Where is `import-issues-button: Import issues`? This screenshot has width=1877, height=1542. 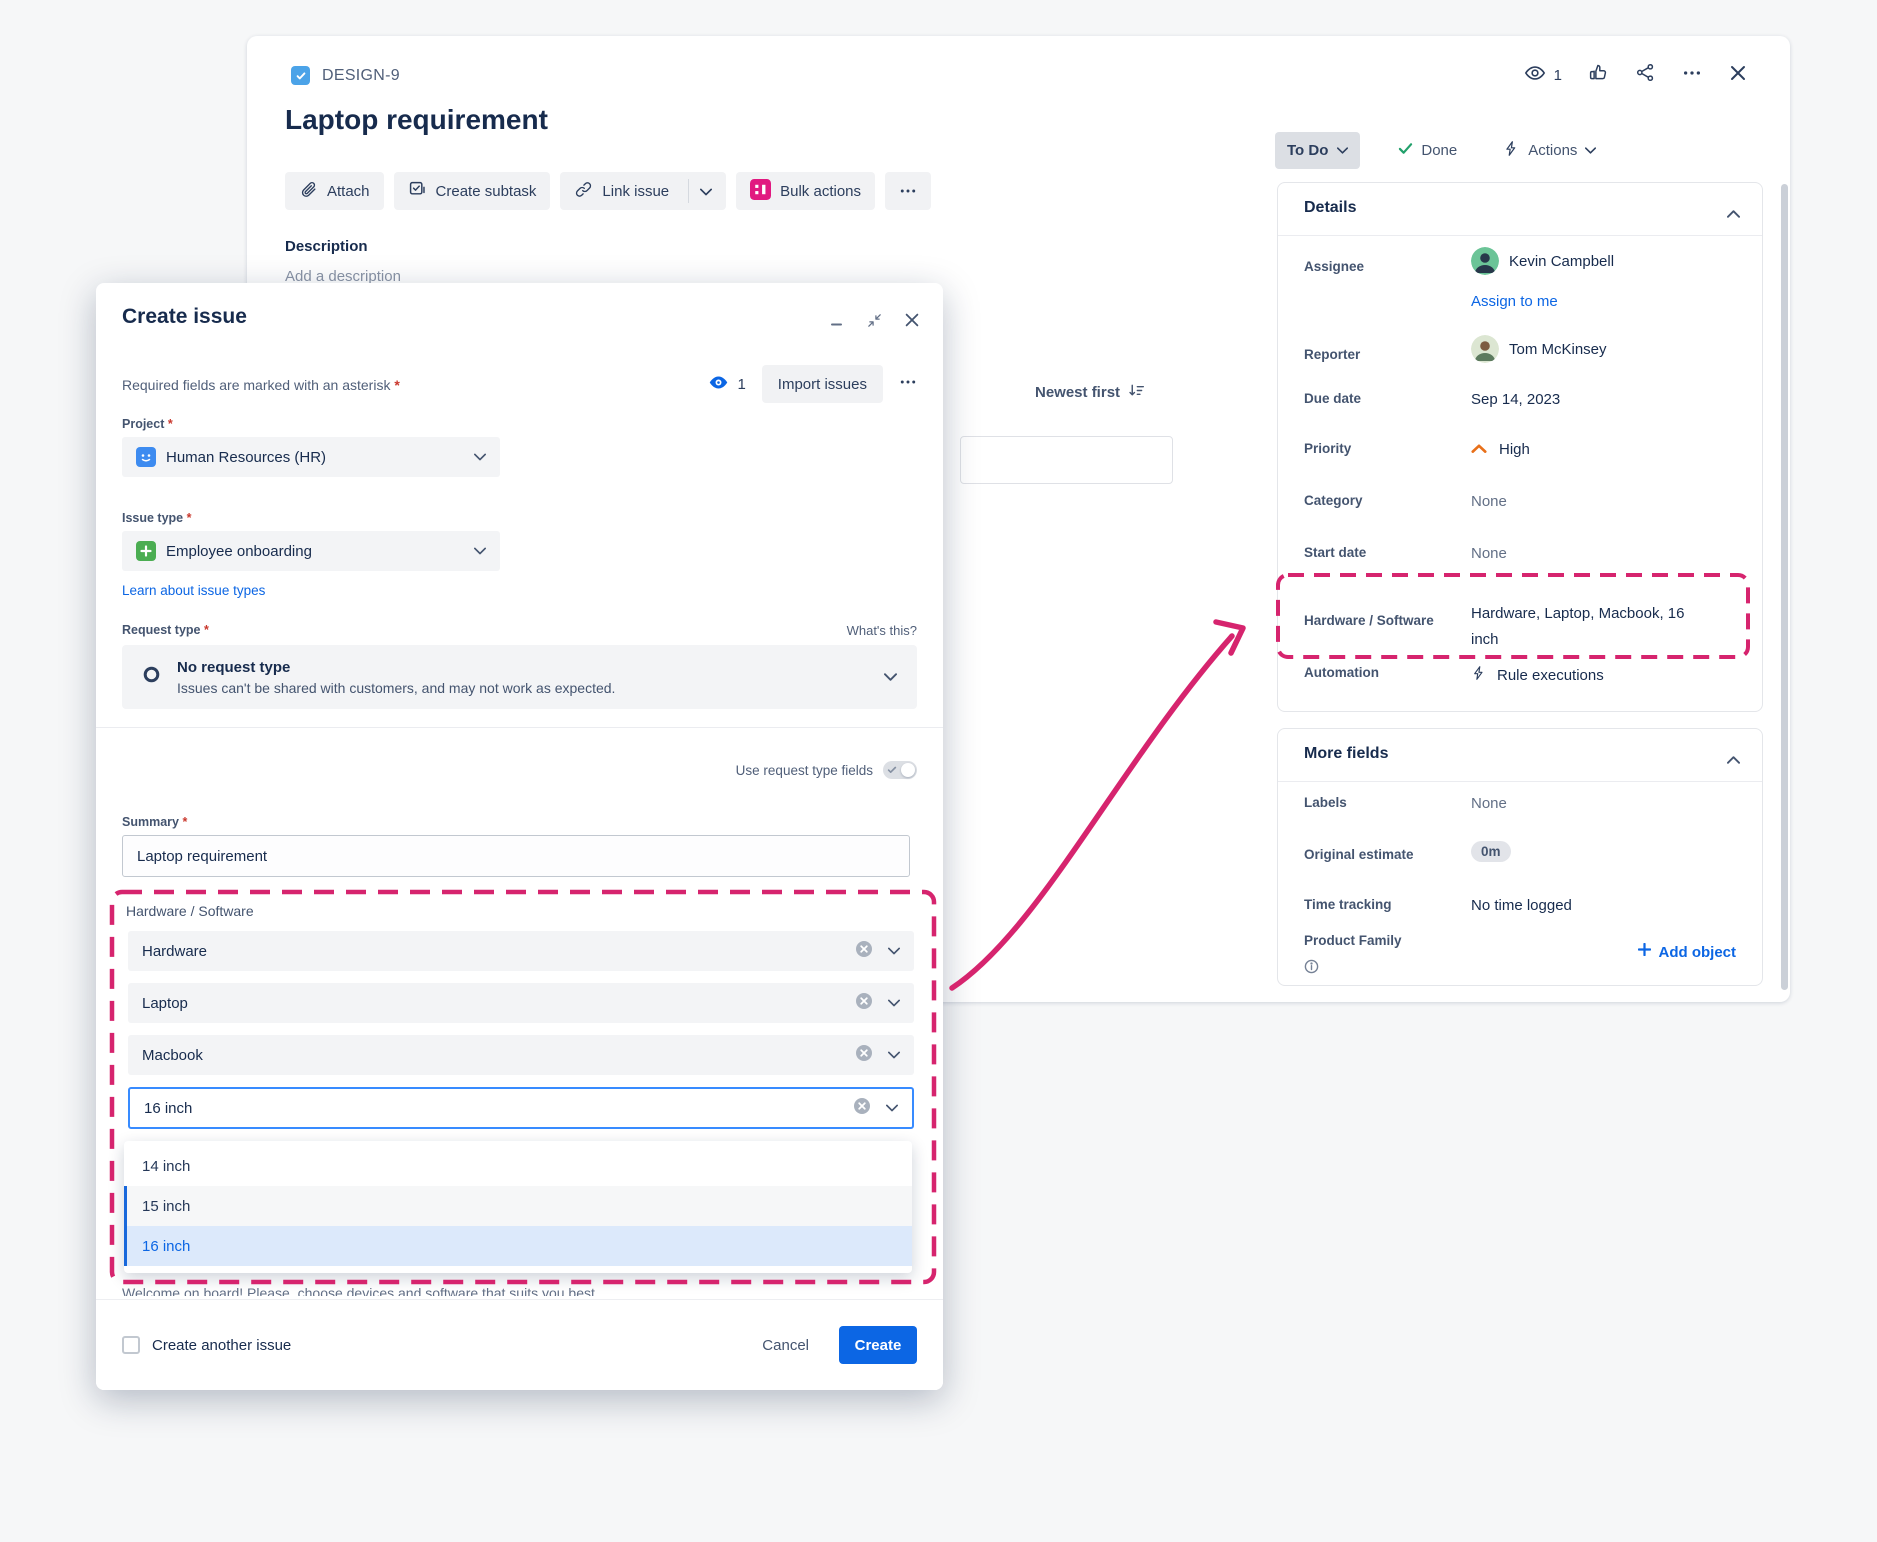
import-issues-button: Import issues is located at coordinates (822, 384).